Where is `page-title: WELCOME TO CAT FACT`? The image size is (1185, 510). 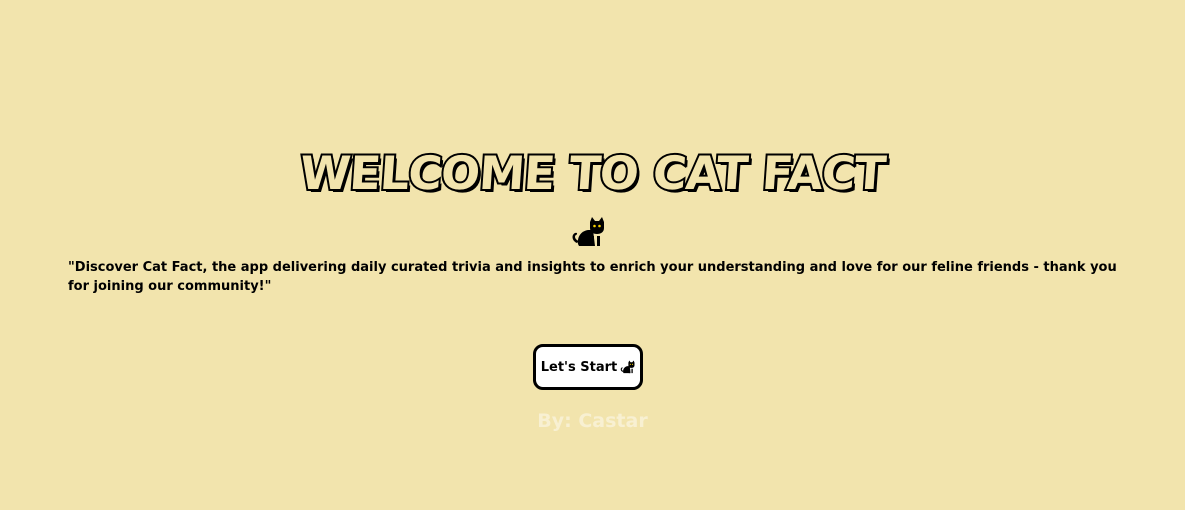 page-title: WELCOME TO CAT FACT is located at coordinates (592, 173).